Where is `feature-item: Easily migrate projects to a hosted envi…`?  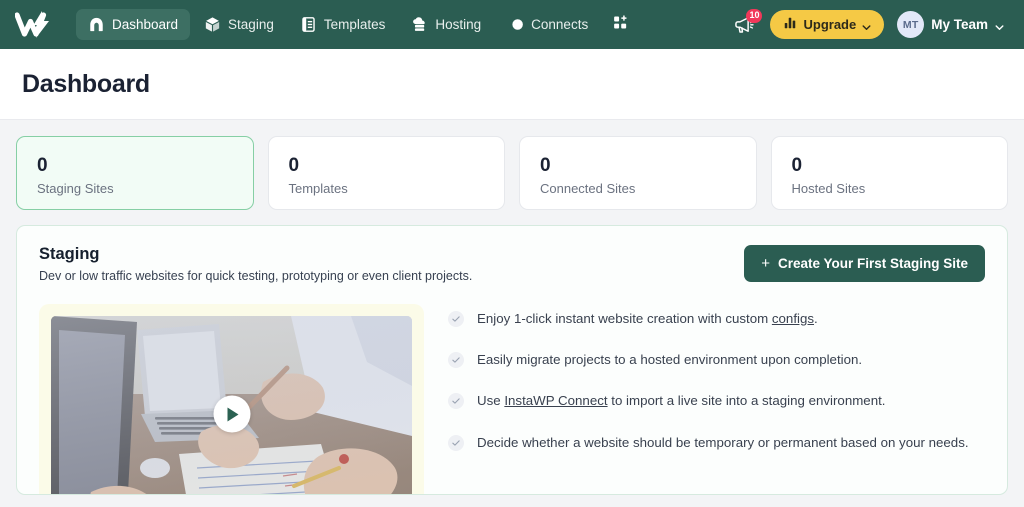
feature-item: Easily migrate projects to a hosted envi… is located at coordinates (716, 360).